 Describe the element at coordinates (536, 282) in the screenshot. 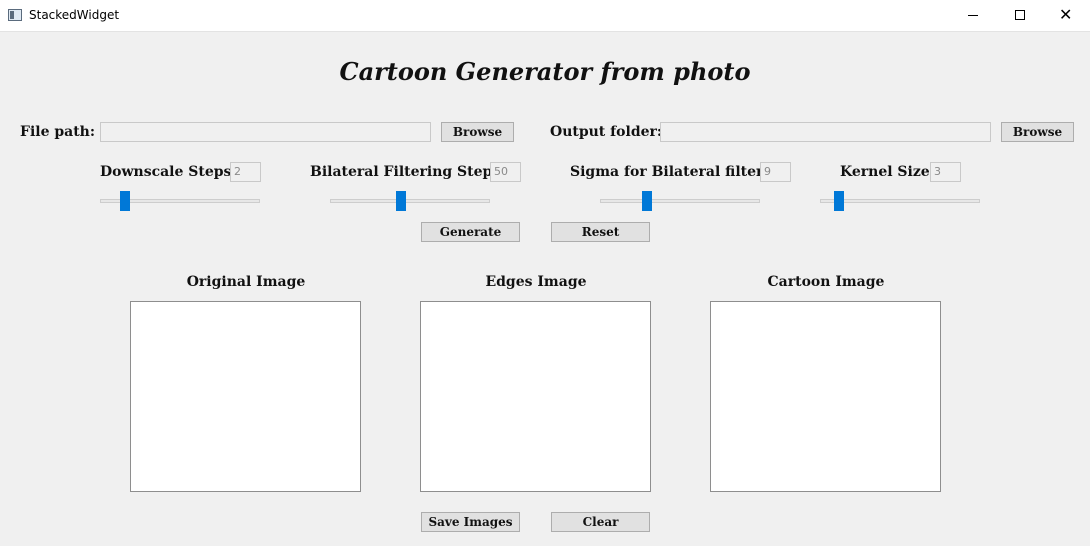

I see `edges-image-title: Edges Image` at that location.